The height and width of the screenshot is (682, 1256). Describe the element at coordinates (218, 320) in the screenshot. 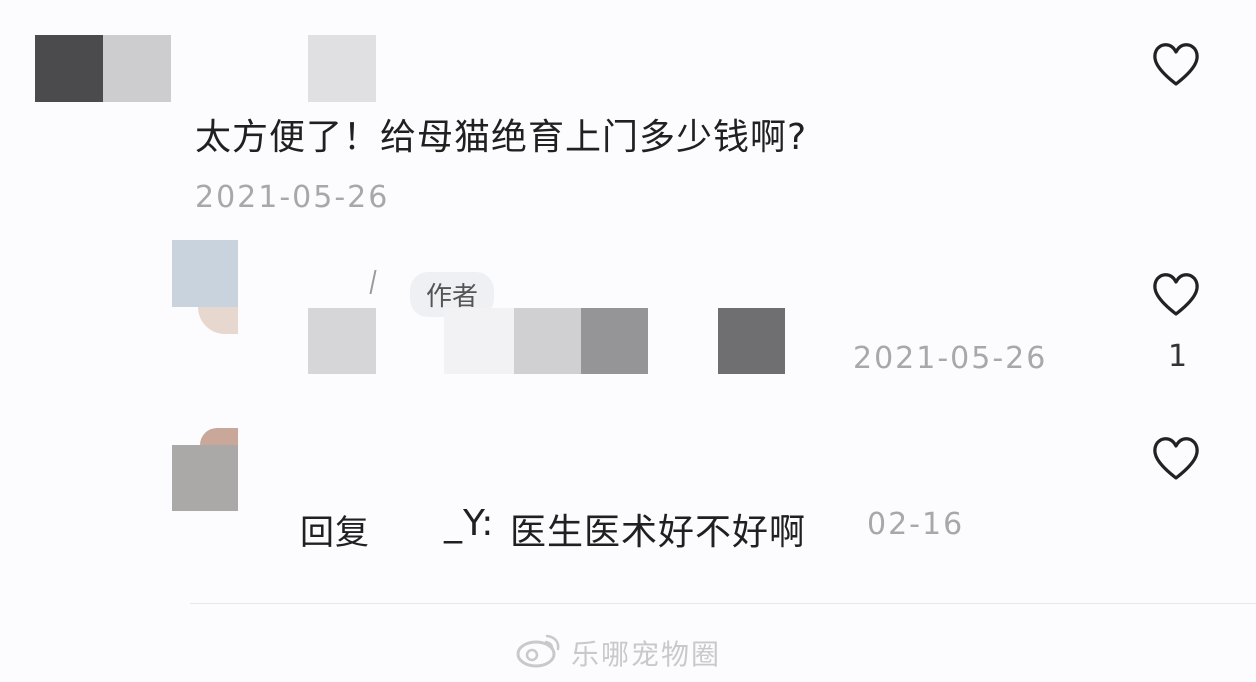

I see `avatar-reply-1-fragment` at that location.